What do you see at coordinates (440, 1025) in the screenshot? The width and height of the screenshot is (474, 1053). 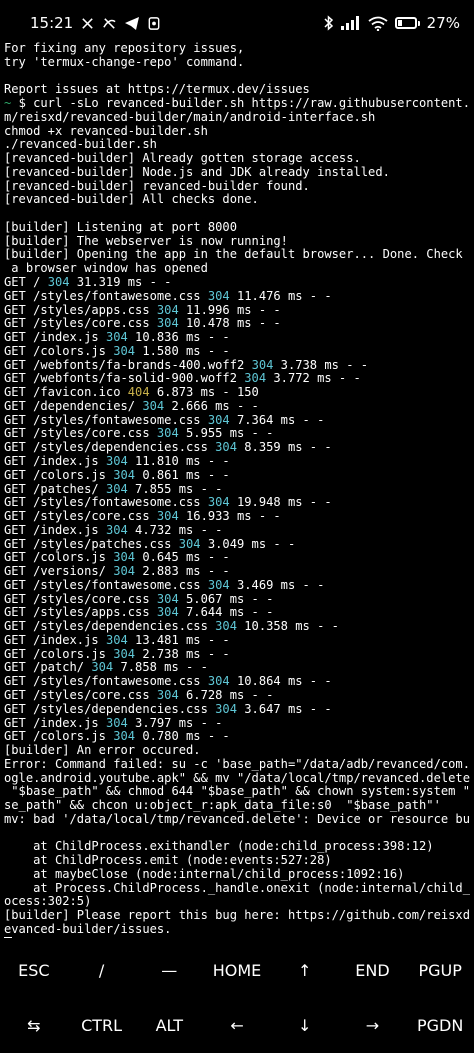 I see `pgdn-key: PGDN` at bounding box center [440, 1025].